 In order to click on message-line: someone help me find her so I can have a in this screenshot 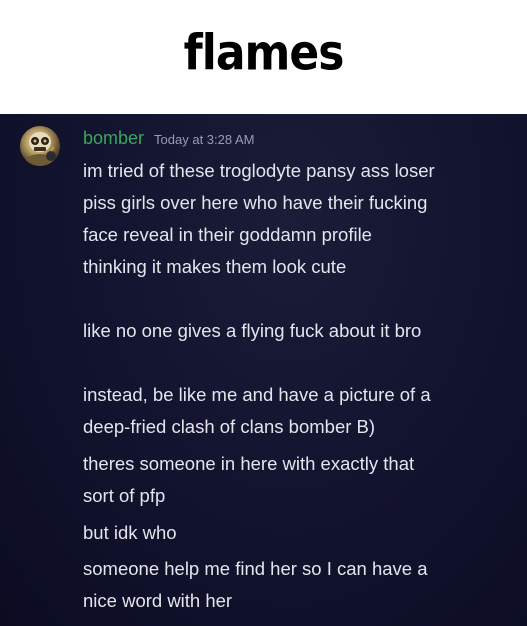, I will do `click(255, 568)`.